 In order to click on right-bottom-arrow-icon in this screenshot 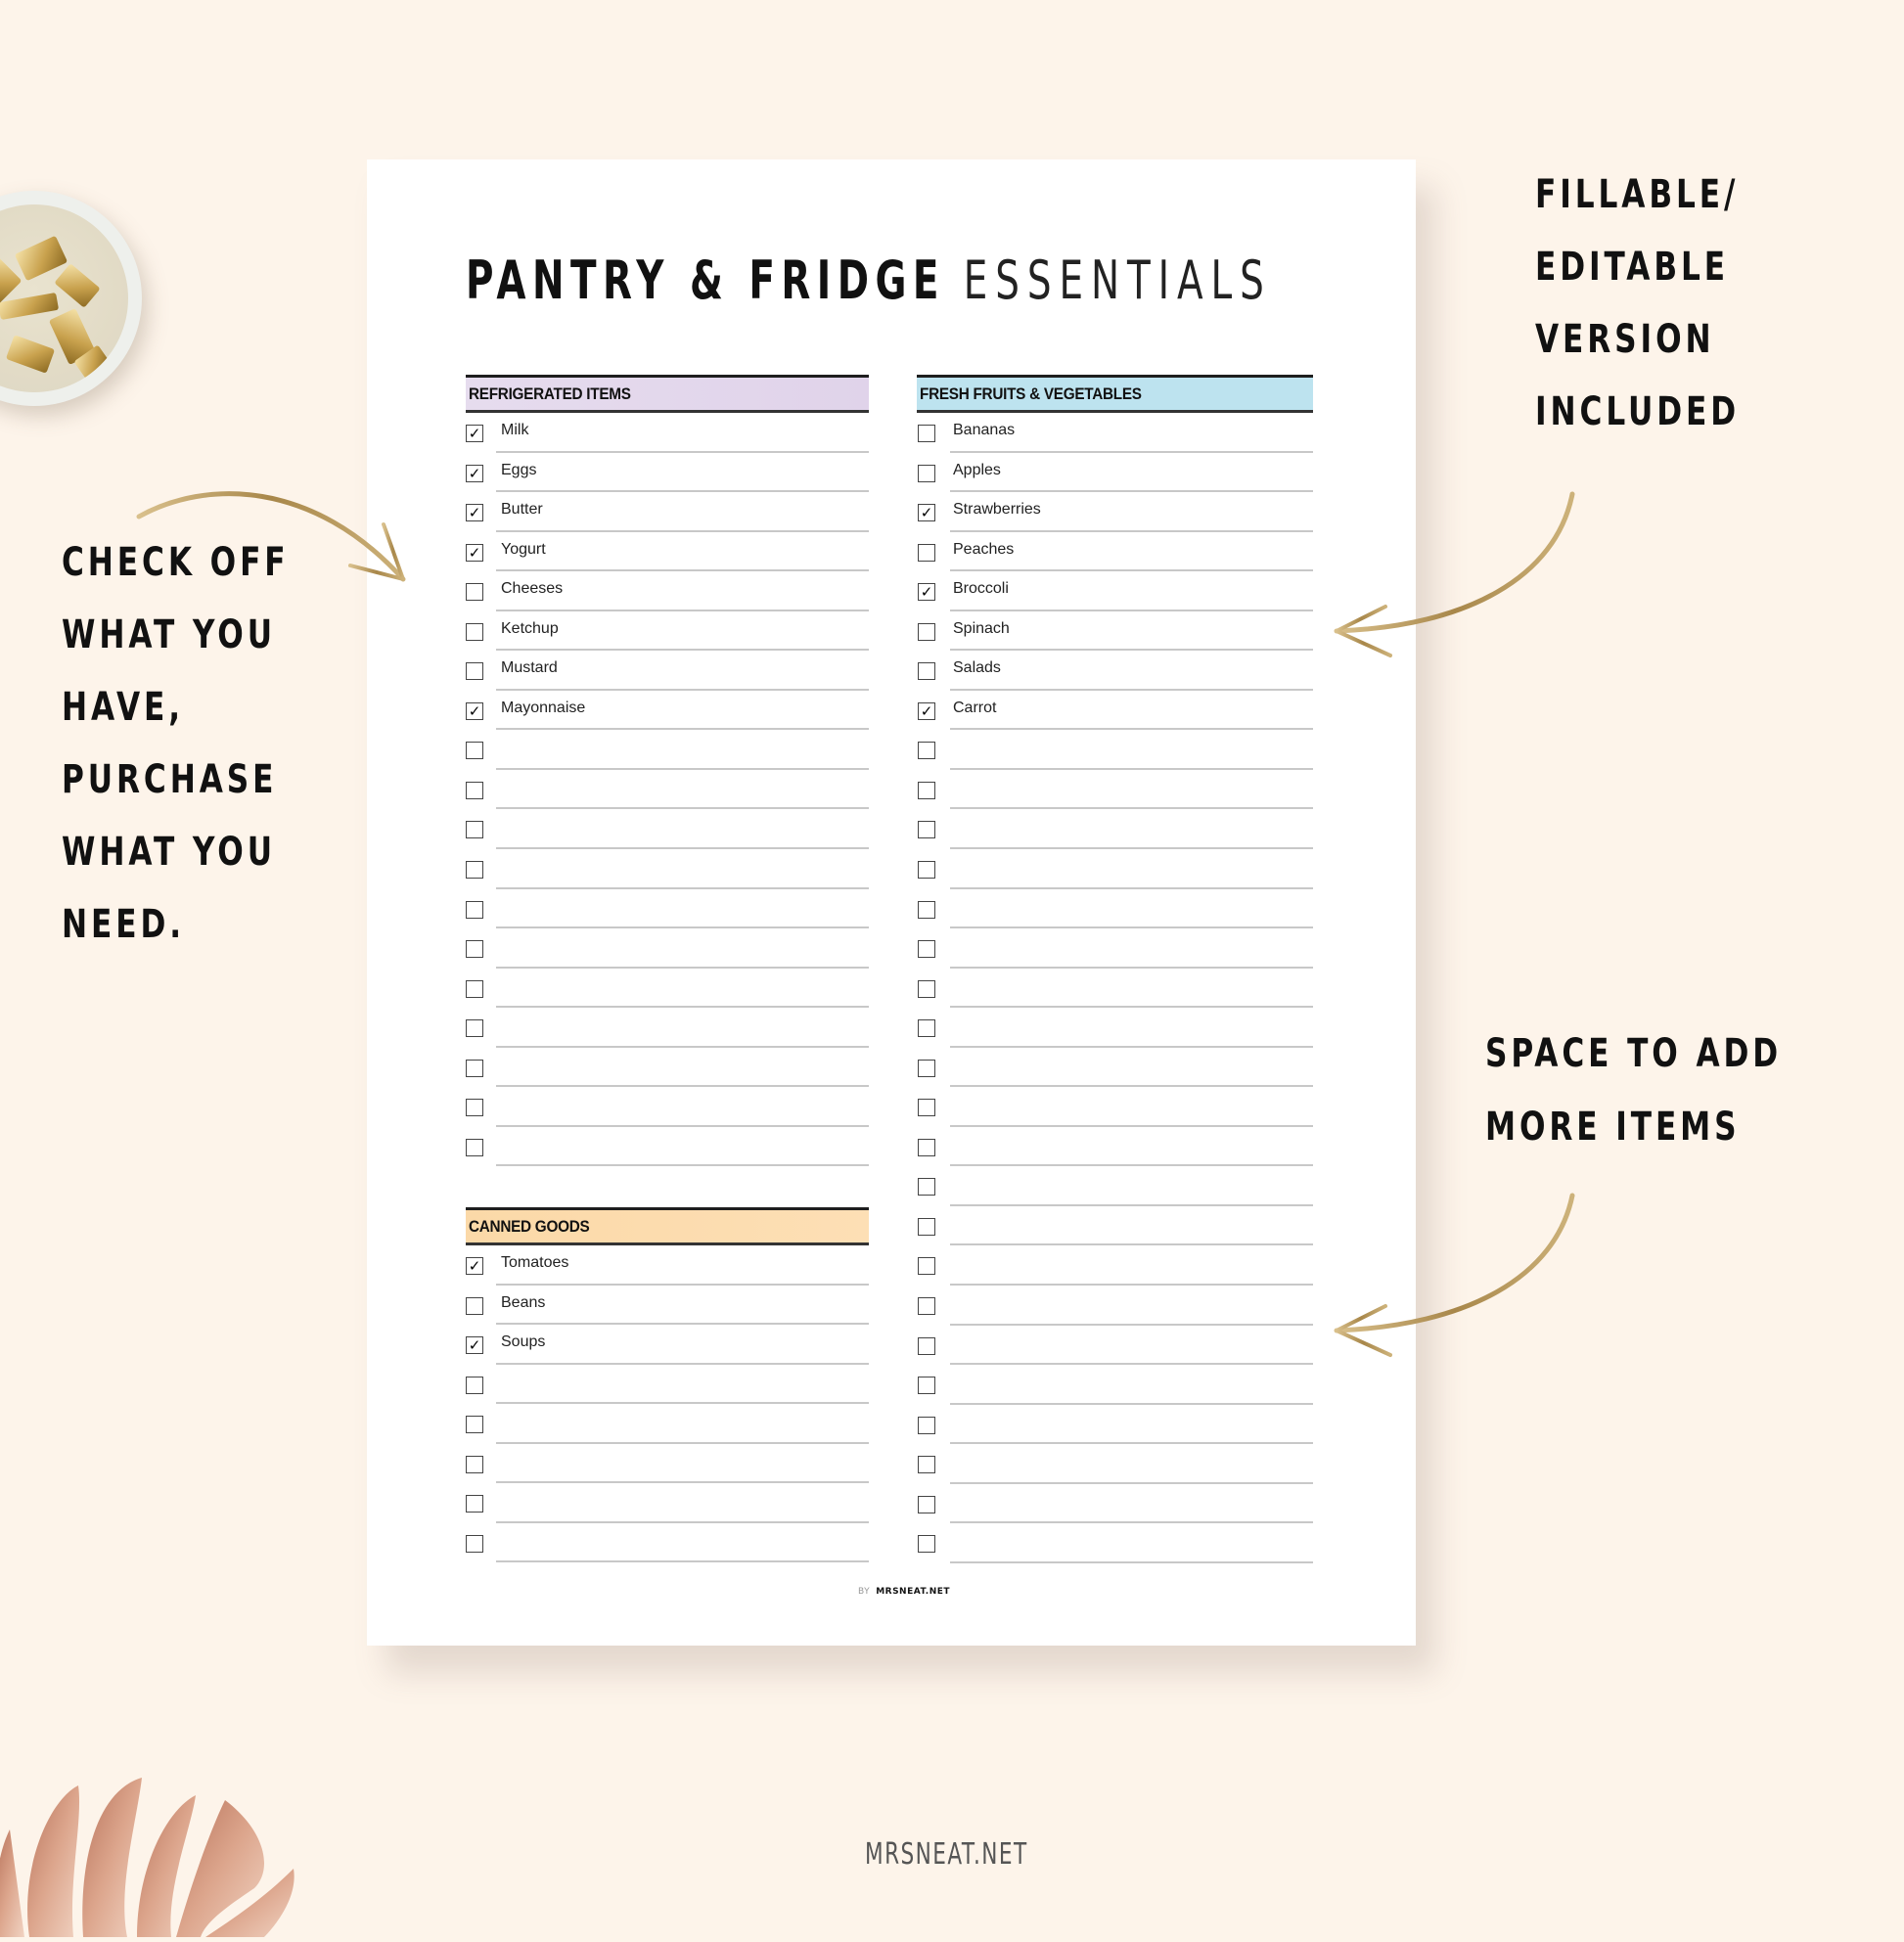, I will do `click(1454, 1275)`.